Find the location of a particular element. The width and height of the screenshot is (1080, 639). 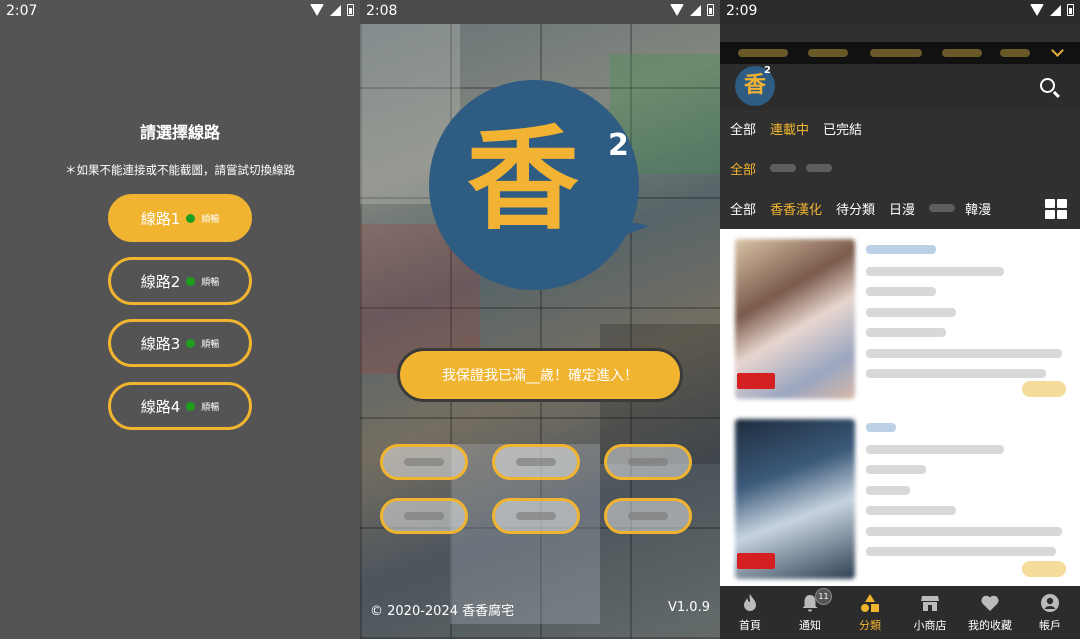

grid-view-icon is located at coordinates (1056, 209).